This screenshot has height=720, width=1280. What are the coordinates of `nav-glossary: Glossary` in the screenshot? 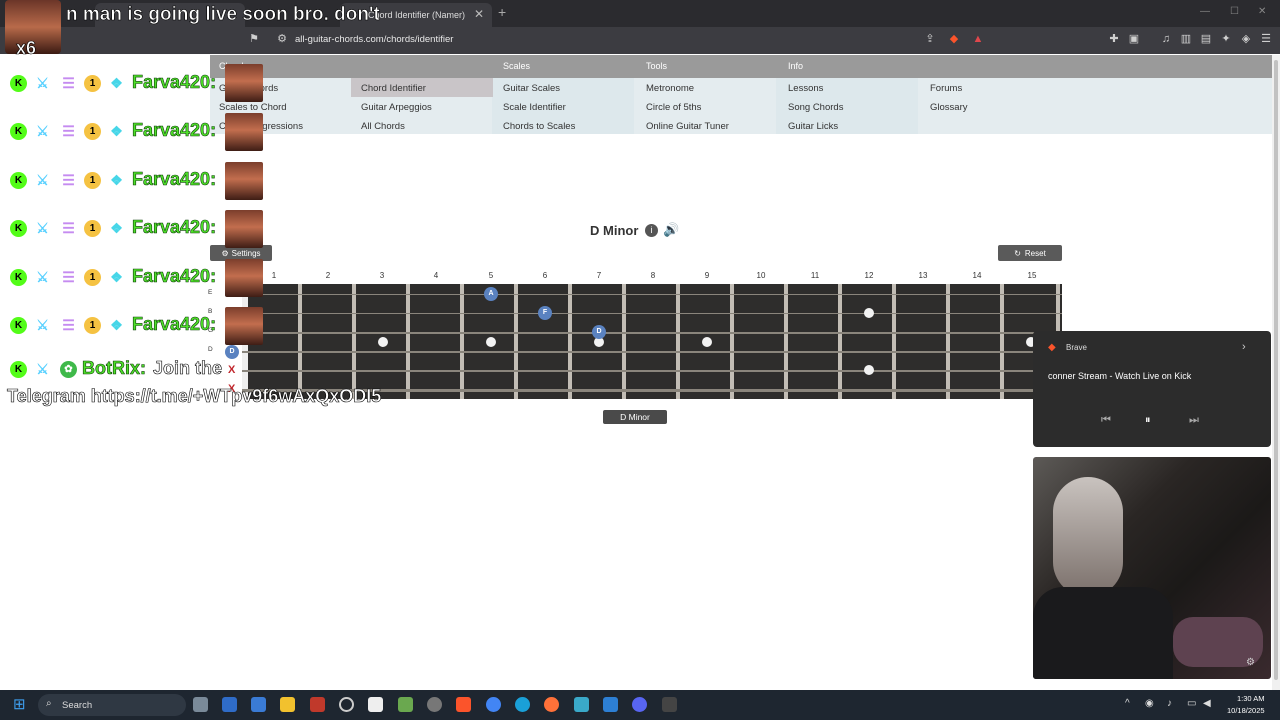 It's located at (948, 107).